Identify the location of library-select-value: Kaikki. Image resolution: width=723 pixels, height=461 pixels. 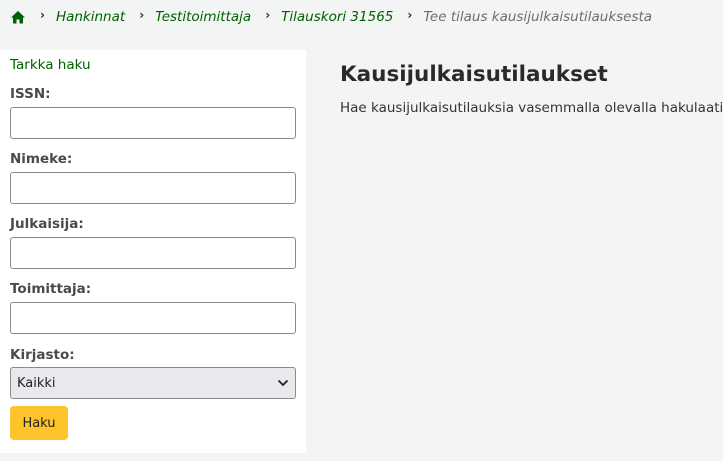
(36, 383).